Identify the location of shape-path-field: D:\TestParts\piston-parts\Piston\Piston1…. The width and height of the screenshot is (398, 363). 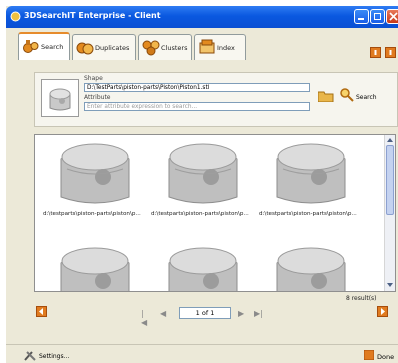
(197, 87).